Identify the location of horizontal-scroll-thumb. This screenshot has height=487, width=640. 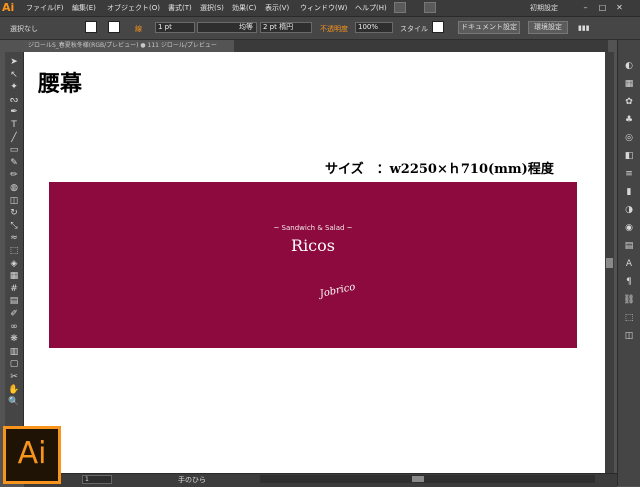
(418, 479).